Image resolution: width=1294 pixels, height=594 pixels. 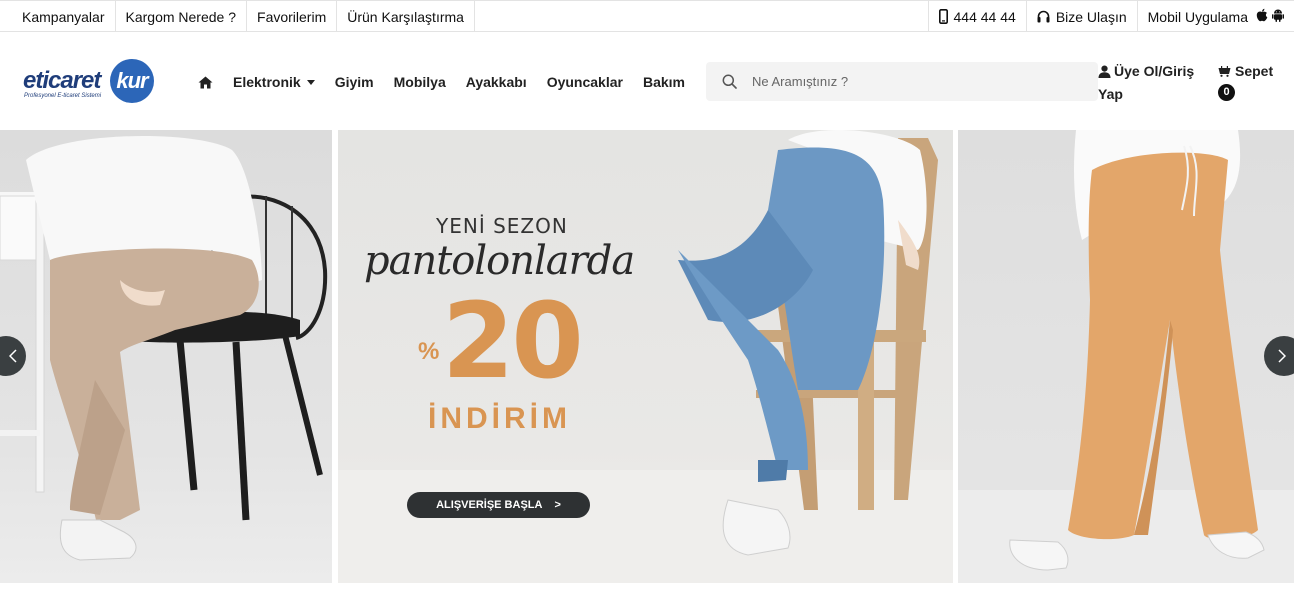 What do you see at coordinates (557, 505) in the screenshot?
I see `shop-now-arrow: >` at bounding box center [557, 505].